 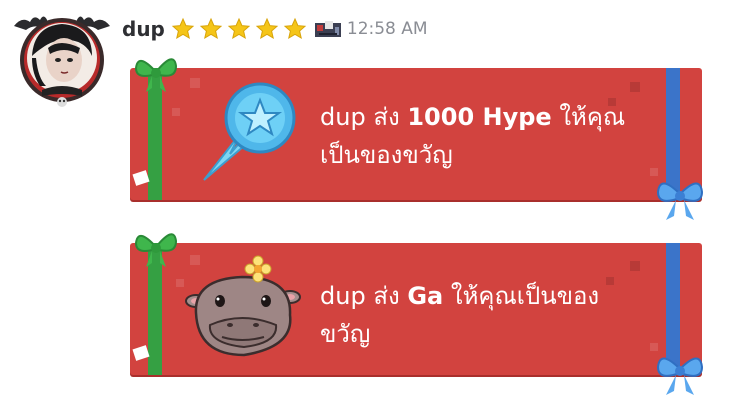 What do you see at coordinates (62, 61) in the screenshot?
I see `avatar-frame-icon` at bounding box center [62, 61].